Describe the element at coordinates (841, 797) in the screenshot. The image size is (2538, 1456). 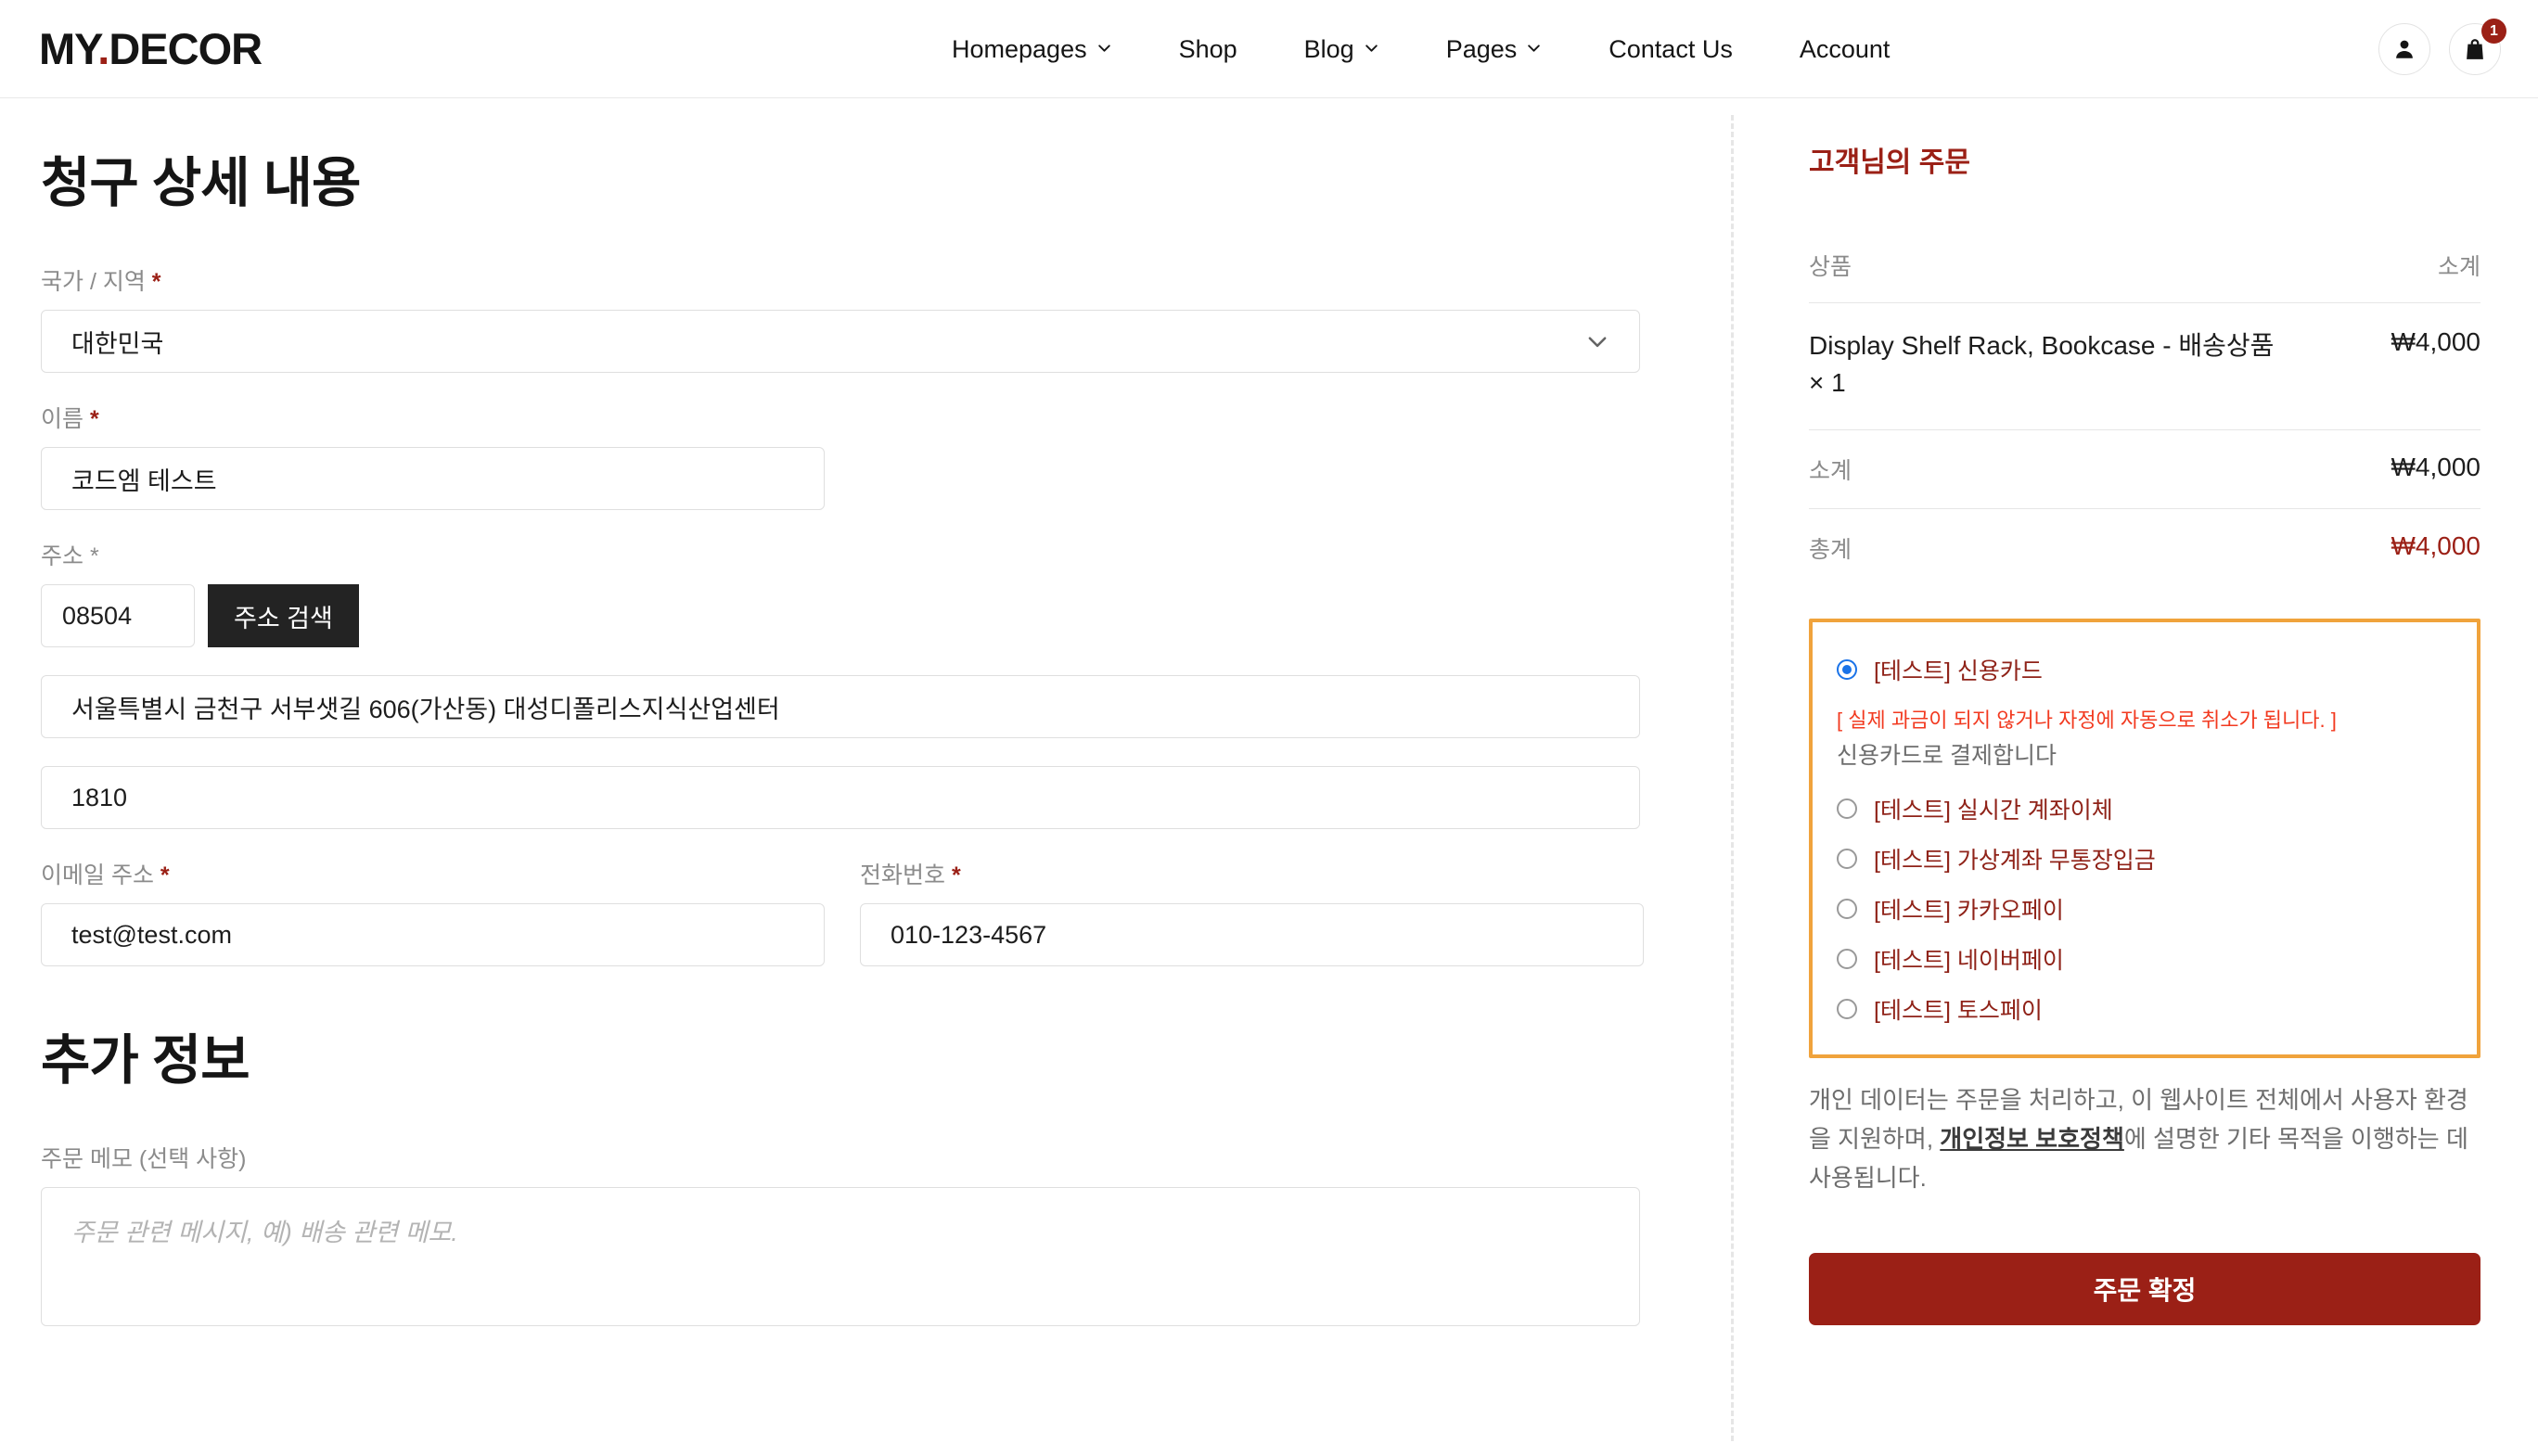
I see `address-line2-input: 1810` at that location.